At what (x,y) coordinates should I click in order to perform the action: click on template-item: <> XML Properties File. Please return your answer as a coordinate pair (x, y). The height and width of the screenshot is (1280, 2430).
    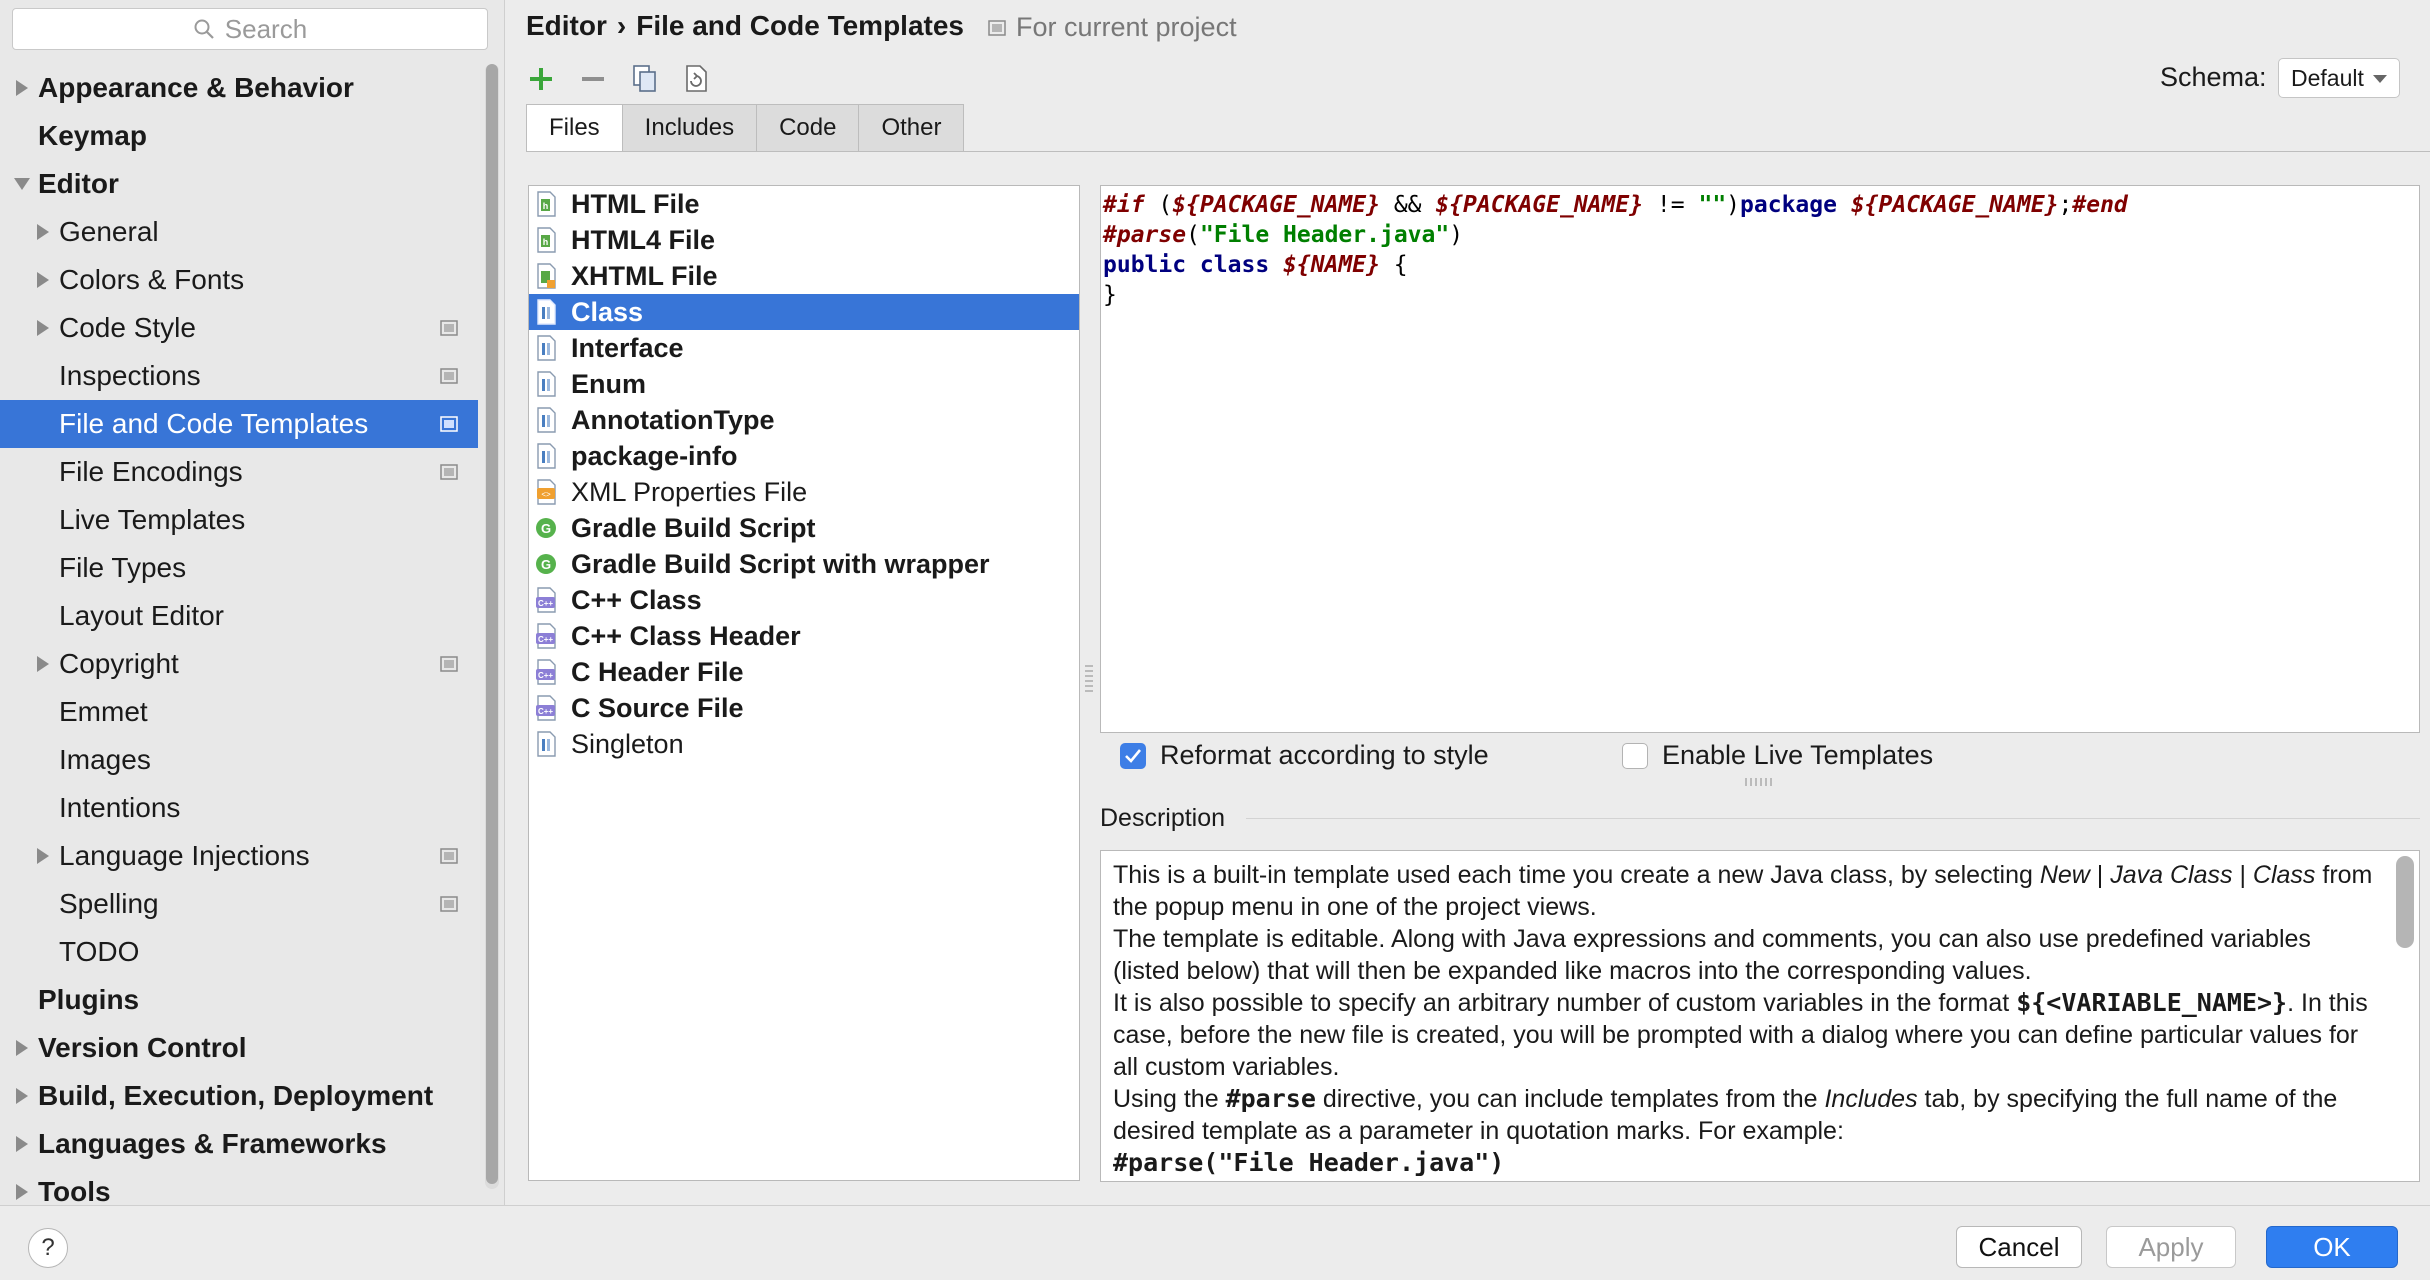
    Looking at the image, I should click on (804, 492).